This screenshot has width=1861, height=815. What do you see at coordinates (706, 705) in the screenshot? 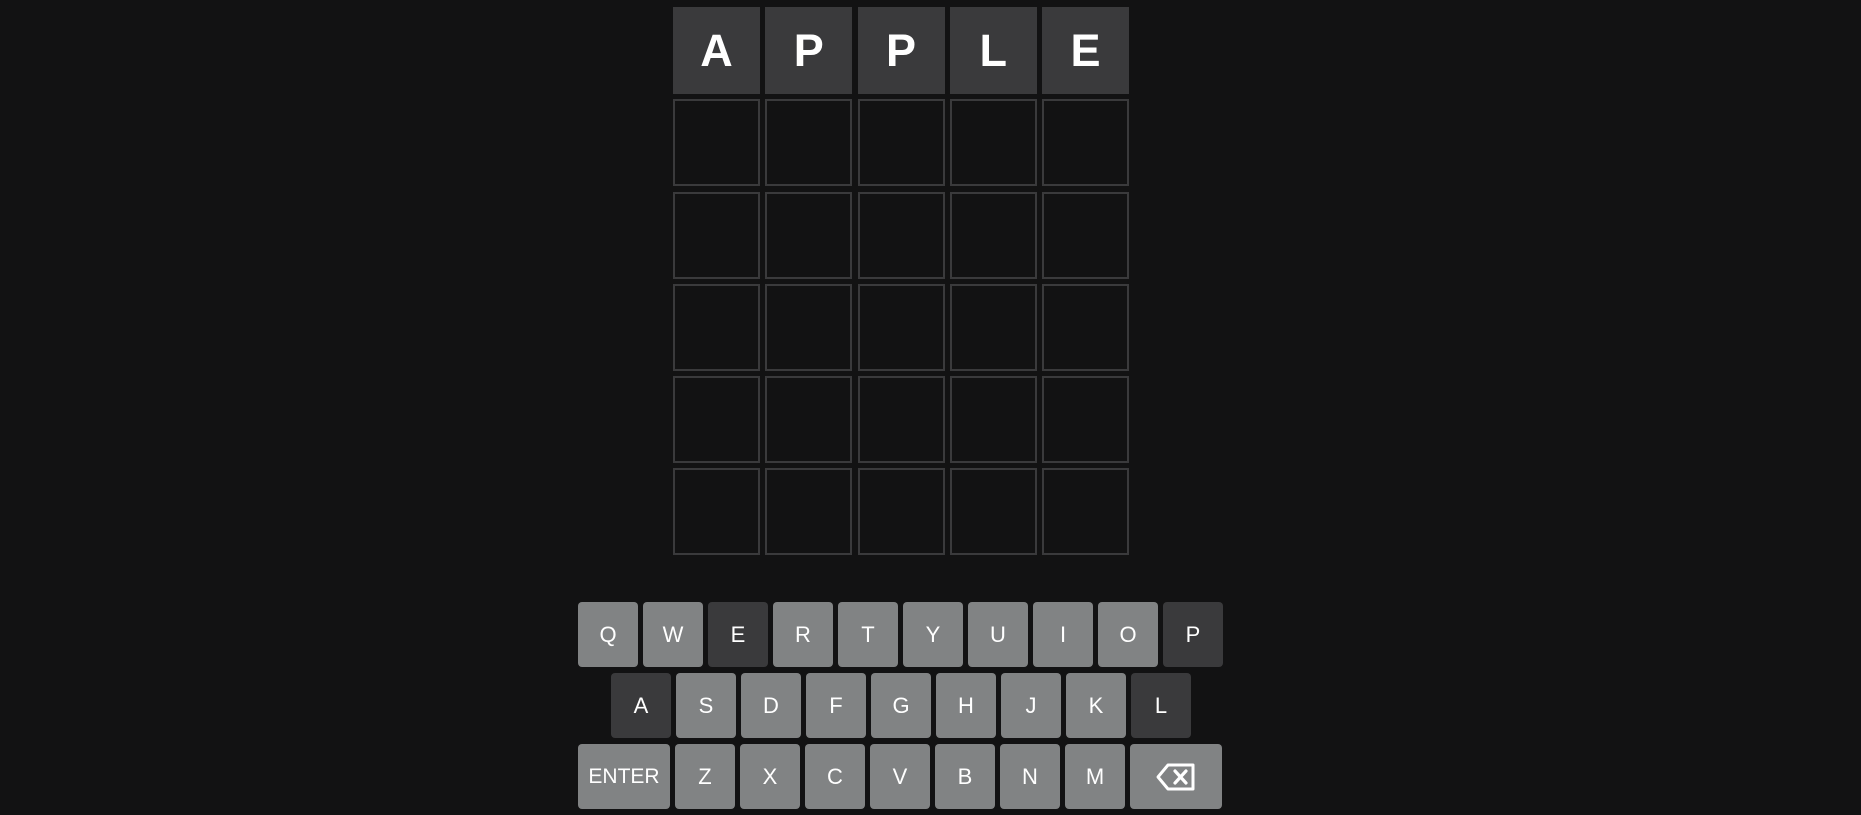
I see `key-s: S` at bounding box center [706, 705].